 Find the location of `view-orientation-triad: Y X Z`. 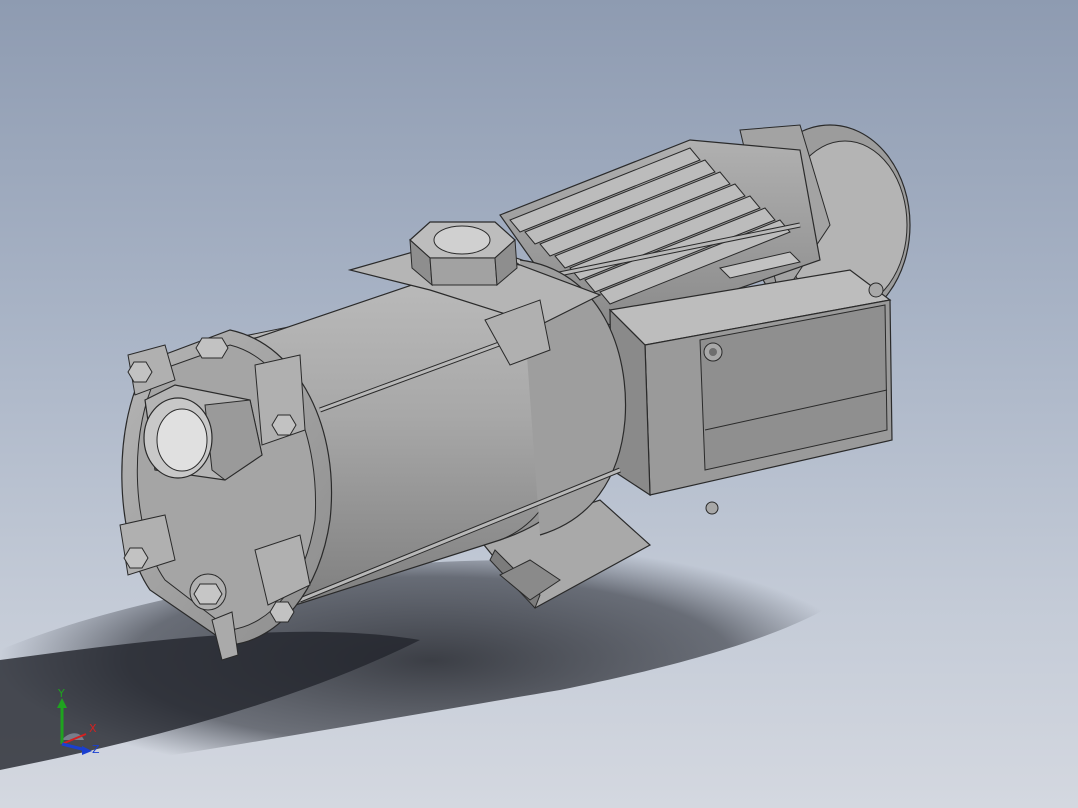

view-orientation-triad: Y X Z is located at coordinates (78, 722).